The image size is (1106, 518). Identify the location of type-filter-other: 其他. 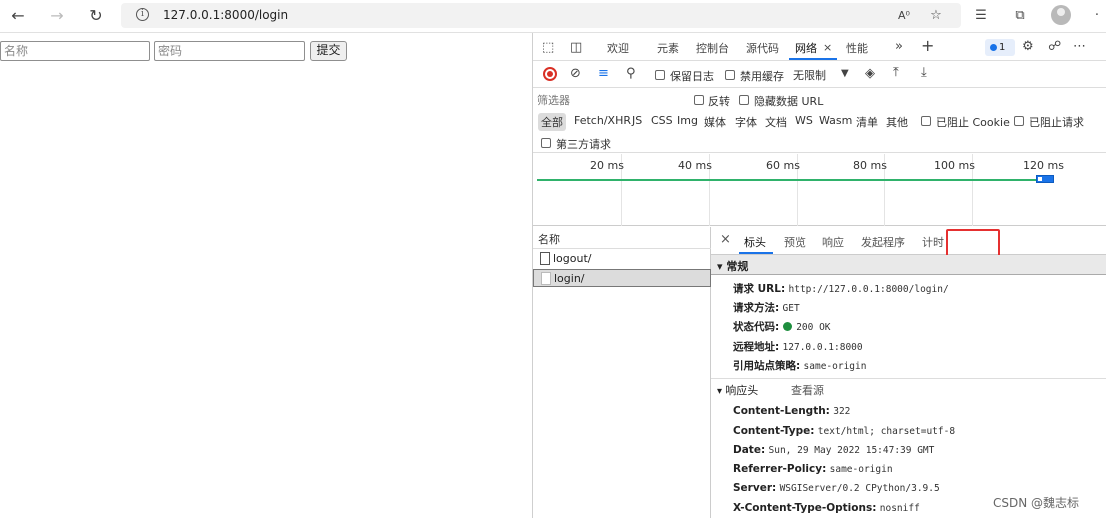
(897, 122).